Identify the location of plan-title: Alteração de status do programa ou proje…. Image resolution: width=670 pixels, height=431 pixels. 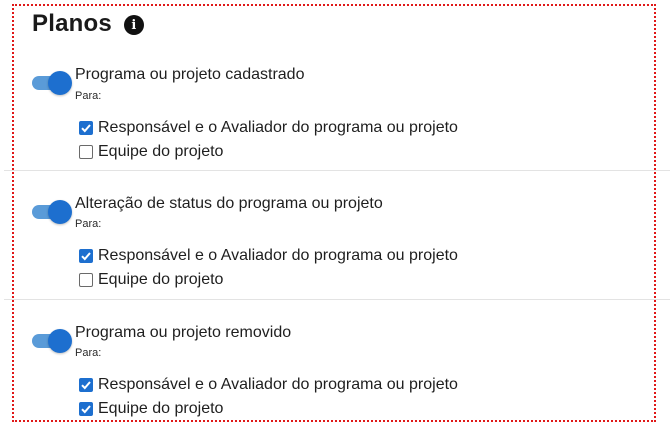
(229, 203).